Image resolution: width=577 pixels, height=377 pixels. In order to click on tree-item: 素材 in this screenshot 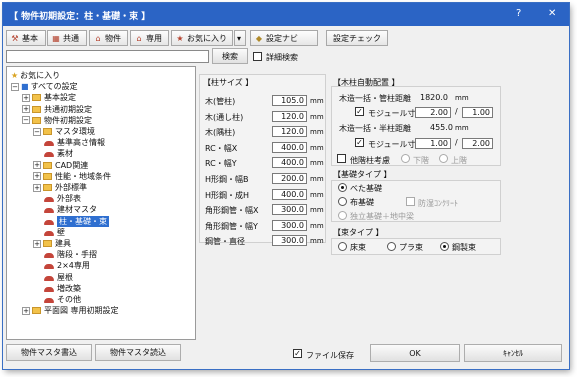, I will do `click(58, 153)`.